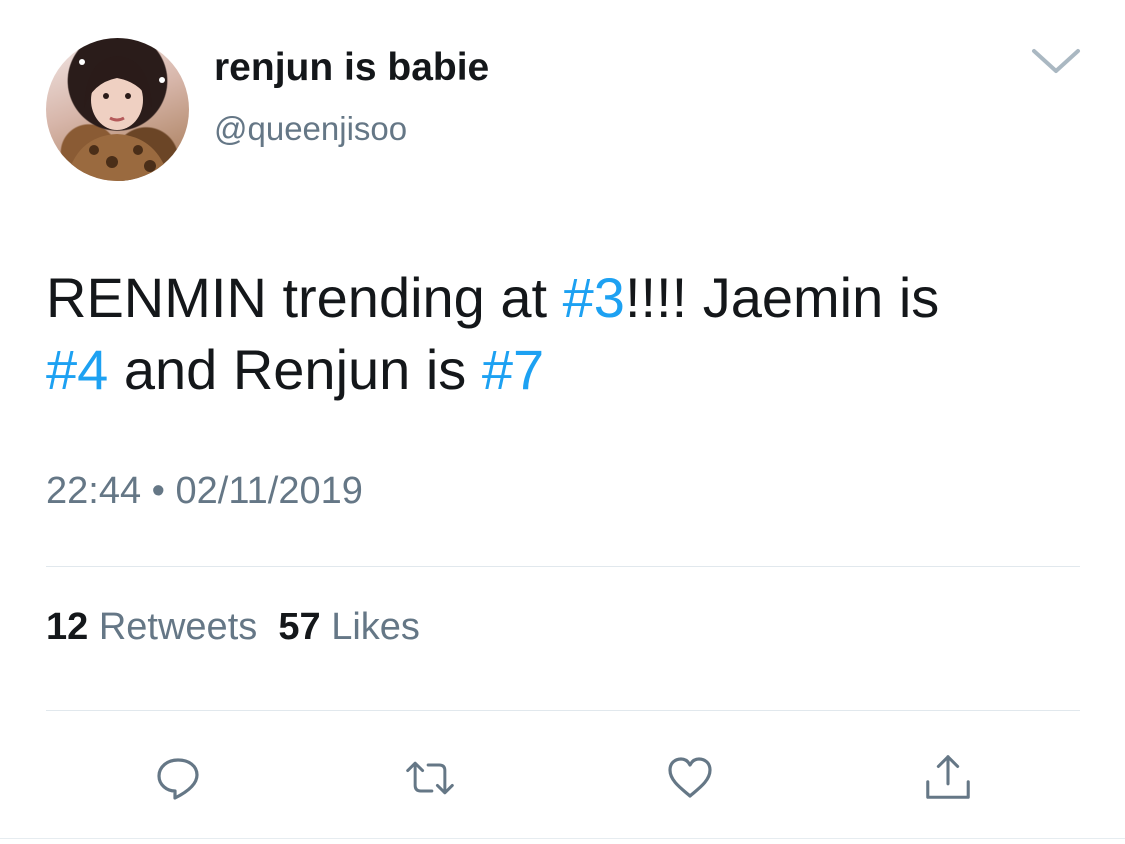  What do you see at coordinates (782, 297) in the screenshot?
I see `tweet-text-segment: !!!! Jaemin is` at bounding box center [782, 297].